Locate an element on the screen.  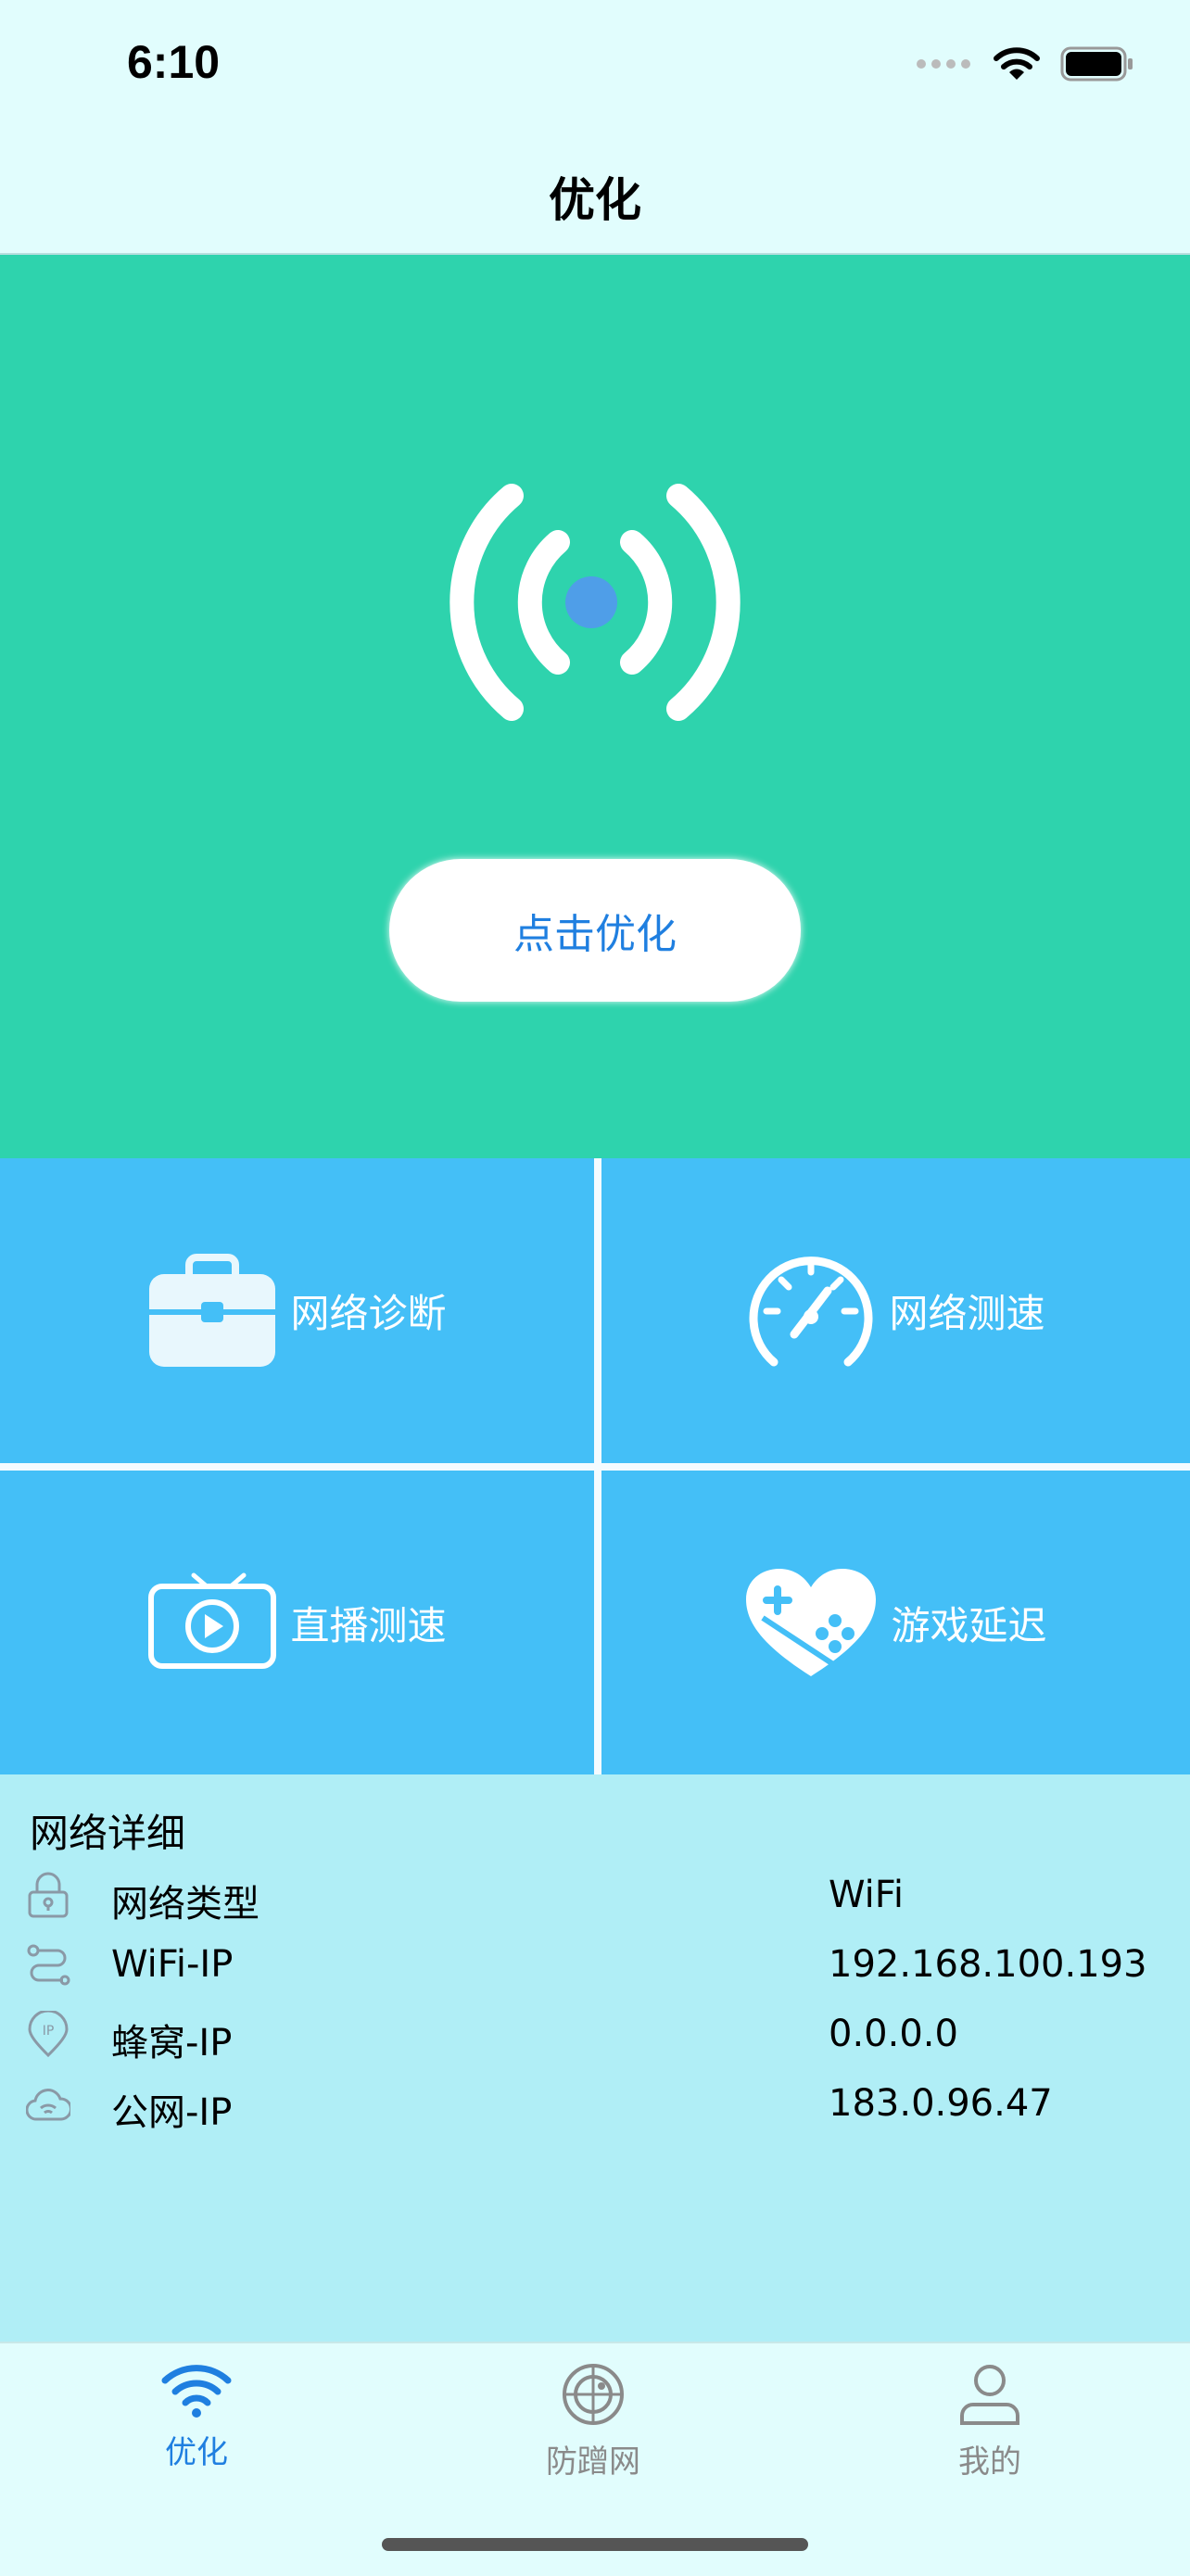
tab-label: 我的 is located at coordinates (990, 2462).